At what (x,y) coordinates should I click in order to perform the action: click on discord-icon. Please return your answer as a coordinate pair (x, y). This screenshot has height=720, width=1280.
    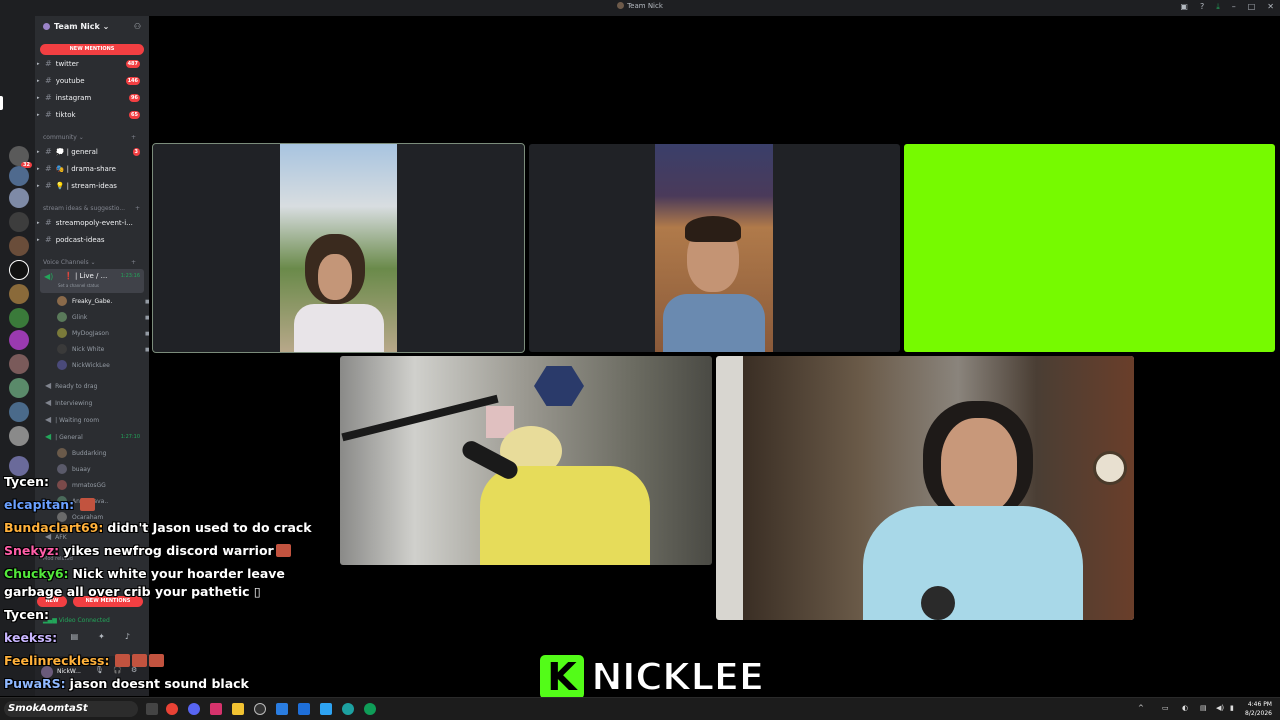
    Looking at the image, I should click on (194, 709).